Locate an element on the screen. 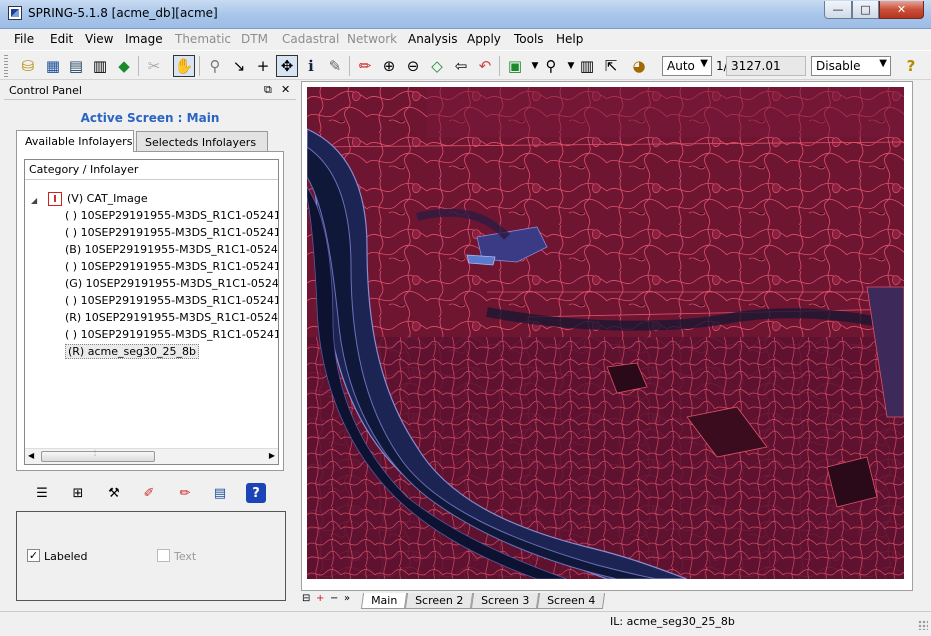 This screenshot has width=931, height=636. menu-network: Network is located at coordinates (372, 39).